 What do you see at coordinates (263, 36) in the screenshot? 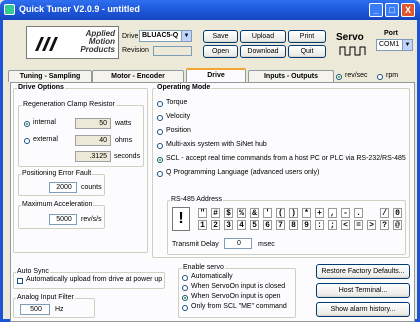
I see `upload-button: Upload` at bounding box center [263, 36].